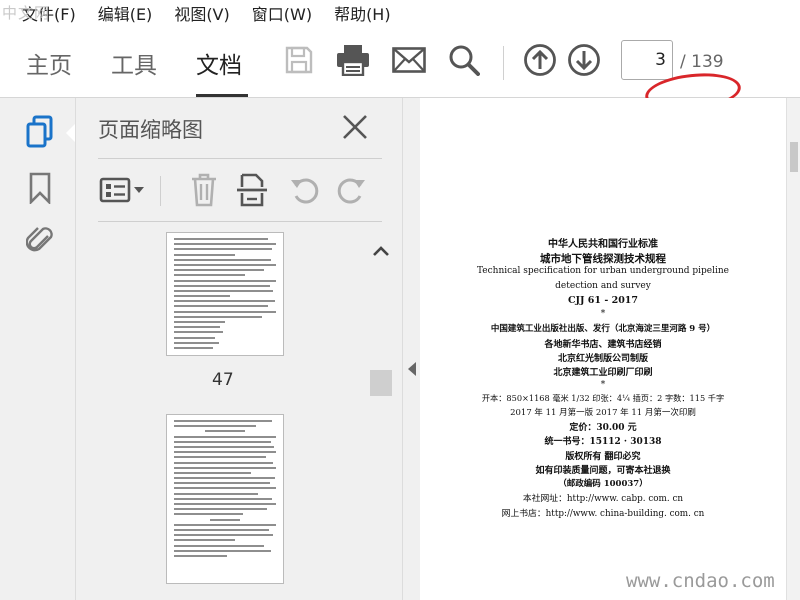 This screenshot has height=600, width=800. What do you see at coordinates (603, 428) in the screenshot?
I see `doc-price: 定价：30.00 元` at bounding box center [603, 428].